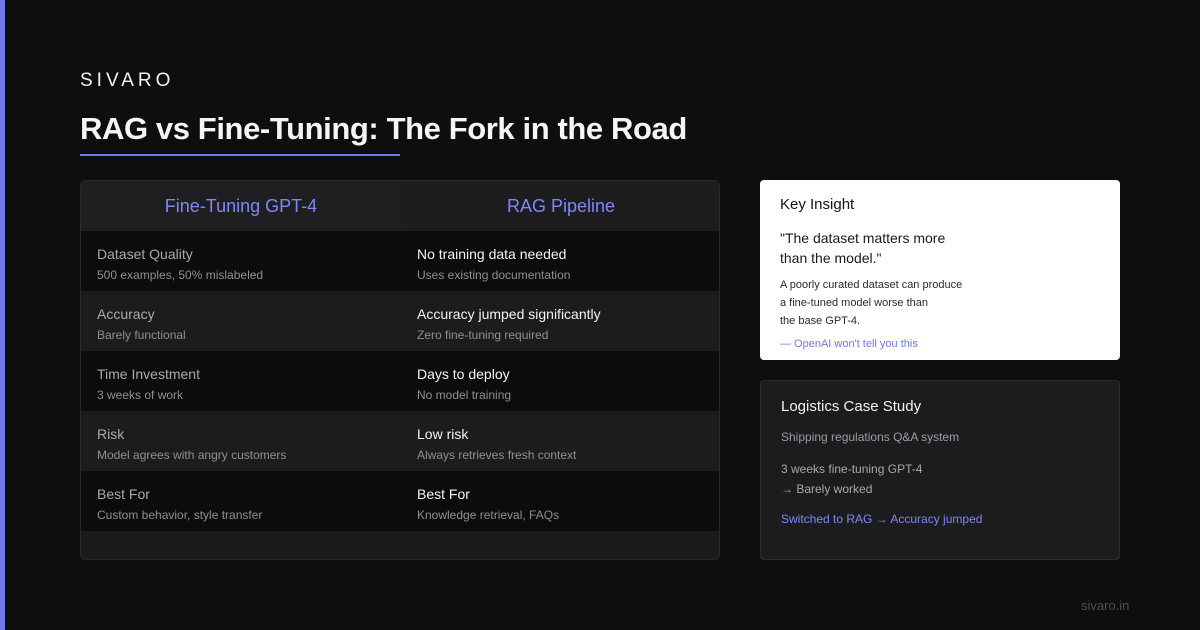 Image resolution: width=1200 pixels, height=630 pixels. I want to click on table-cell: Days to deploy No model training, so click(560, 381).